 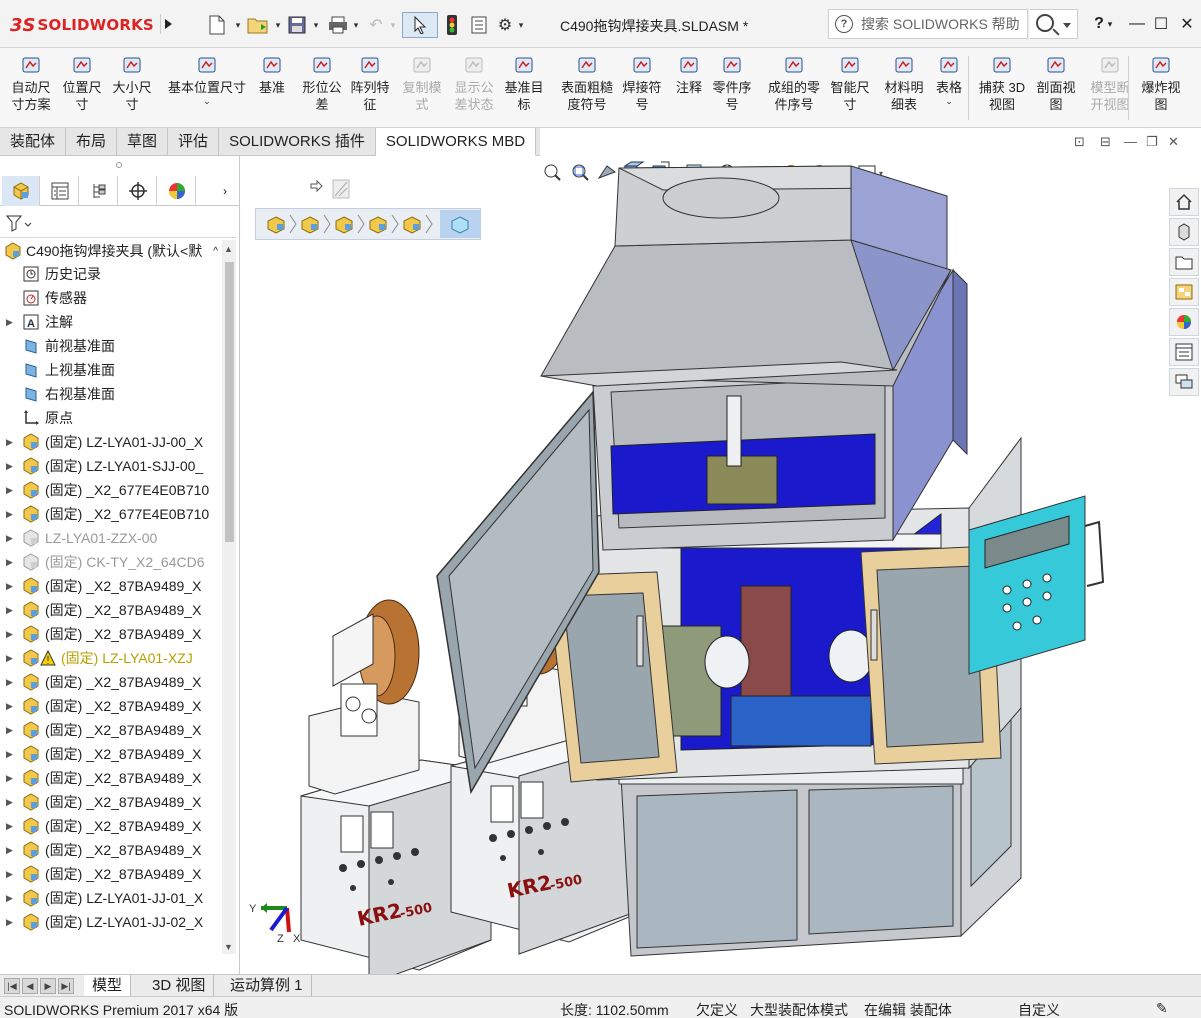 What do you see at coordinates (111, 298) in the screenshot?
I see `tree-item: 传感器` at bounding box center [111, 298].